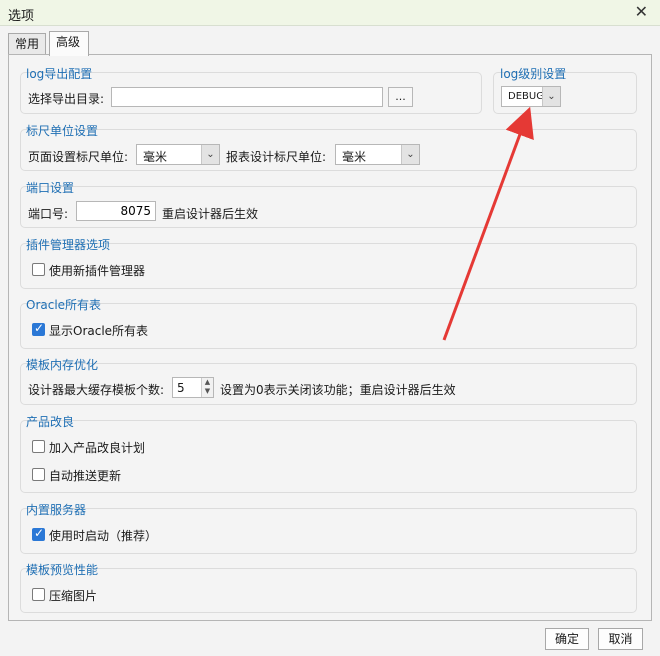 The height and width of the screenshot is (656, 660). Describe the element at coordinates (533, 74) in the screenshot. I see `log-level-title: log级别设置` at that location.